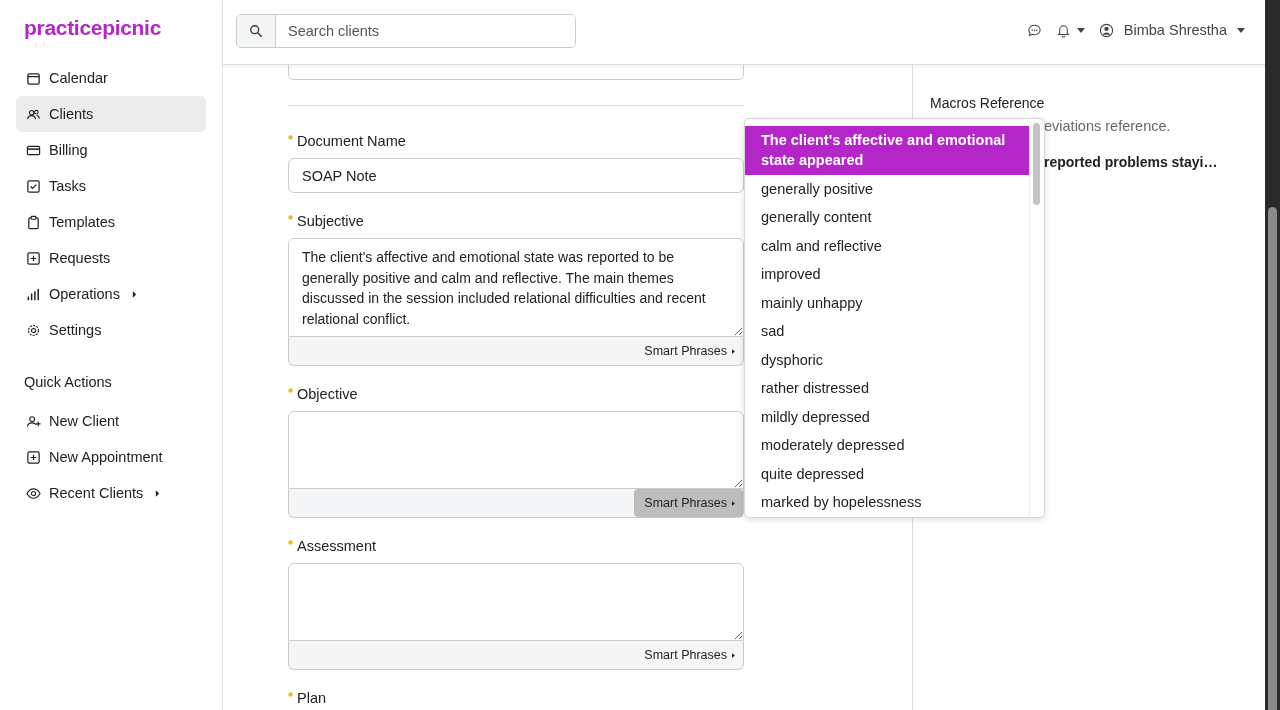 The height and width of the screenshot is (710, 1280). I want to click on search-field: Search clients, so click(406, 30).